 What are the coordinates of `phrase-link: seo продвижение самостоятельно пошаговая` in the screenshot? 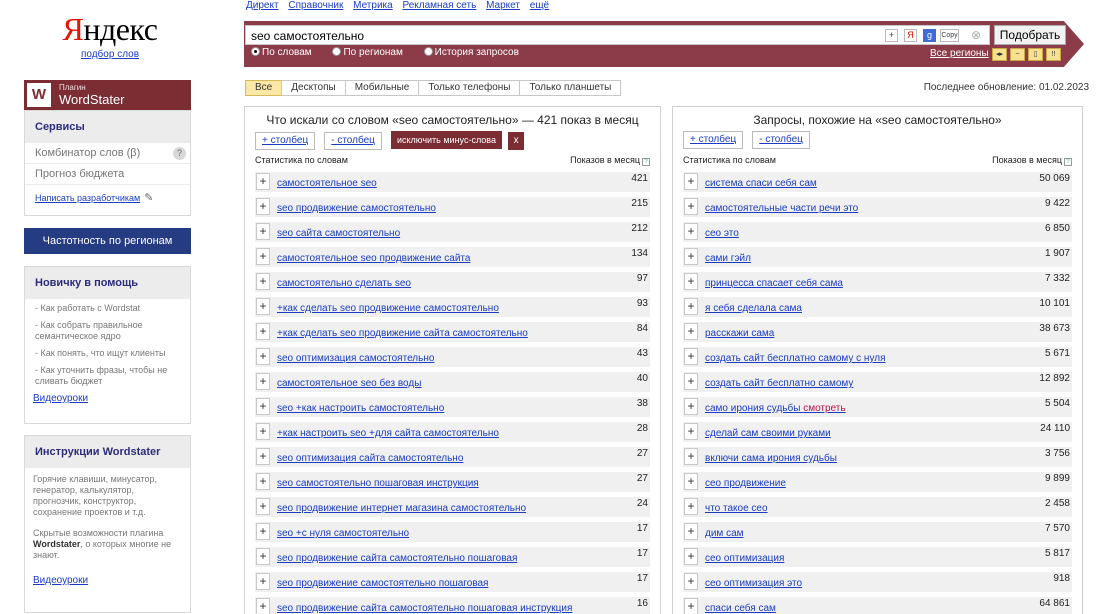 It's located at (382, 583).